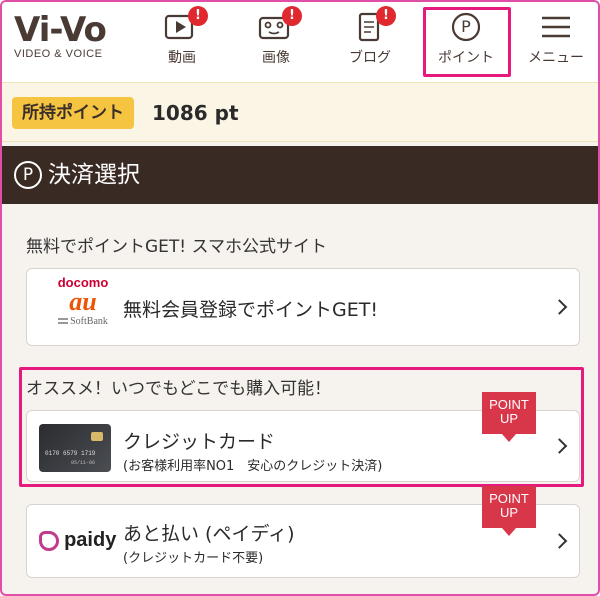 This screenshot has width=600, height=596. Describe the element at coordinates (63, 321) in the screenshot. I see `softbank-stripes-icon` at that location.